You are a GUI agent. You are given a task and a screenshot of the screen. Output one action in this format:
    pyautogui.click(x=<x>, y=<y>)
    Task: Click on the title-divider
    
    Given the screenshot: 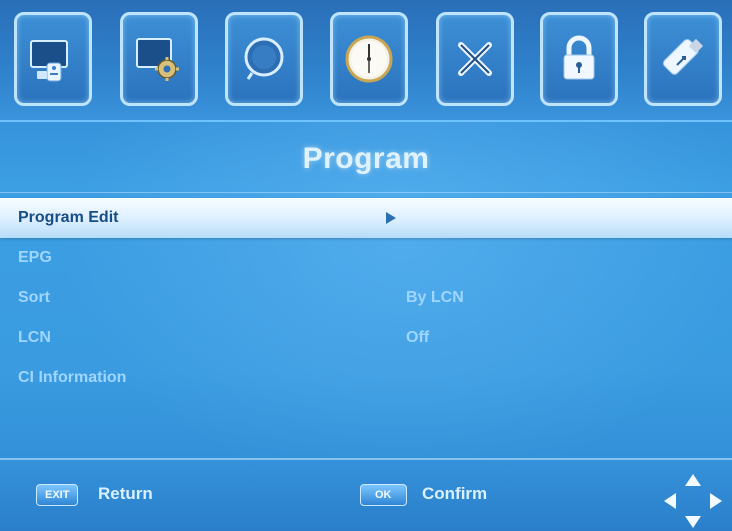 What is the action you would take?
    pyautogui.click(x=366, y=192)
    